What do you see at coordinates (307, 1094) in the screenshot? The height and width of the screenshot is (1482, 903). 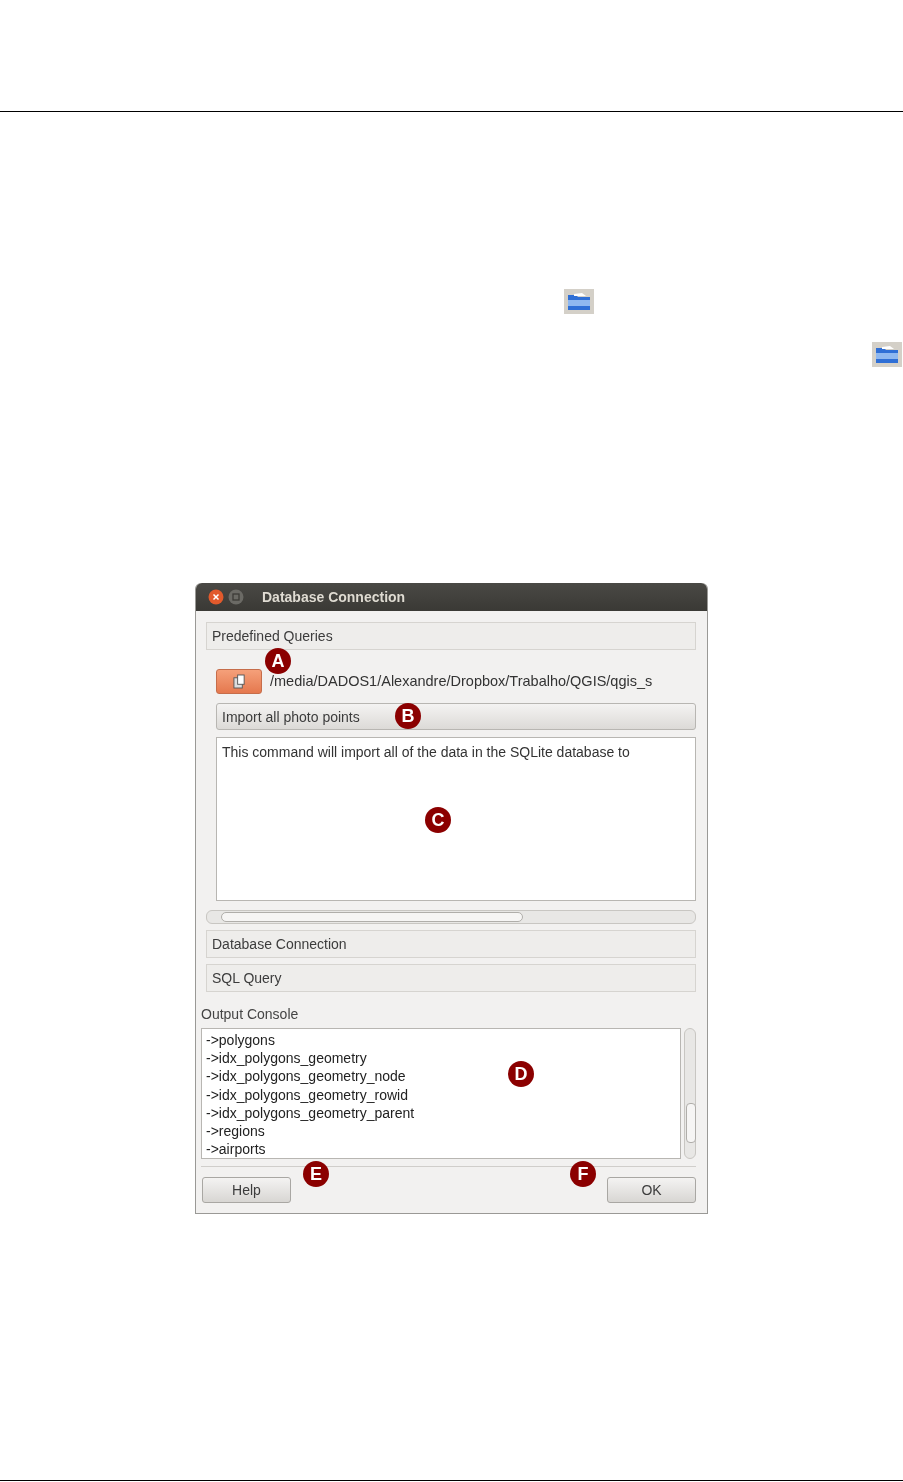 I see `console-line: ->idx_polygons_geometry_rowid` at bounding box center [307, 1094].